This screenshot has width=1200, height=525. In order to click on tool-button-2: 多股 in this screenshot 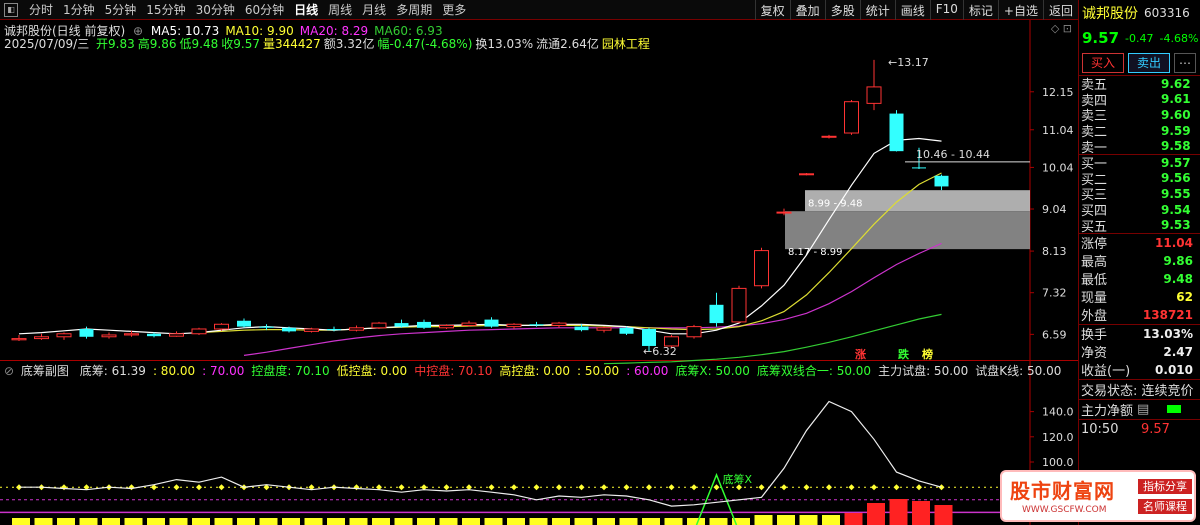, I will do `click(842, 10)`.